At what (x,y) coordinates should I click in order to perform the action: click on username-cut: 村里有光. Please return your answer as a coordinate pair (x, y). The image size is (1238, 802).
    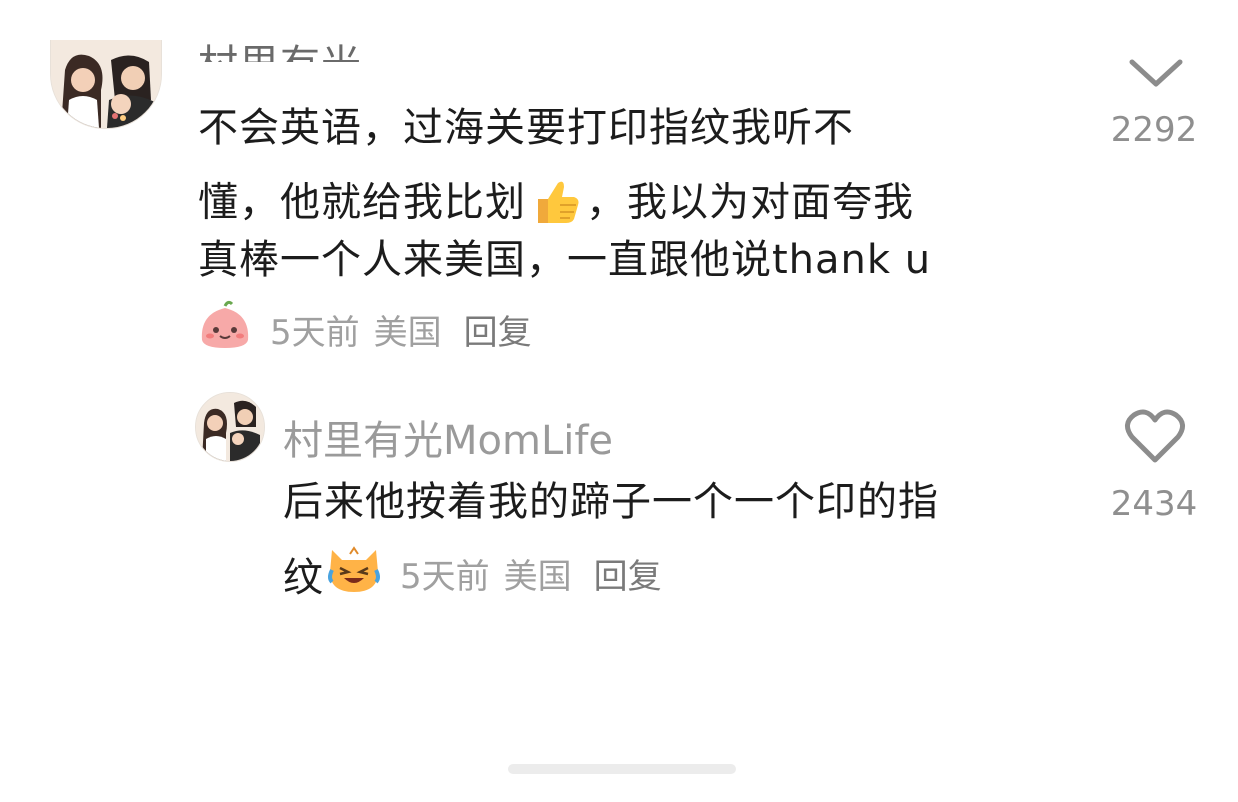
    Looking at the image, I should click on (298, 51).